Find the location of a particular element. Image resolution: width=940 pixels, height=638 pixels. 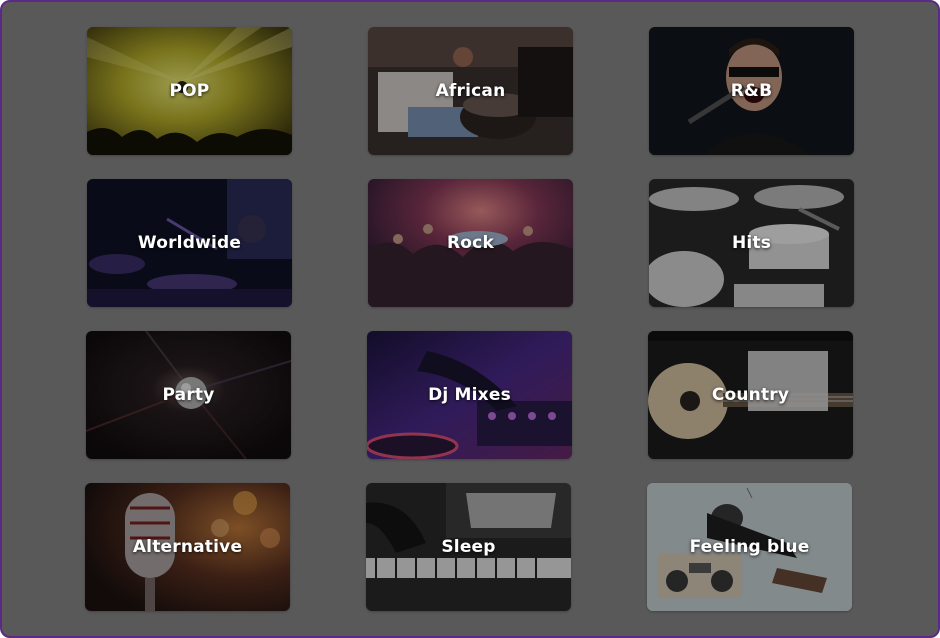

genre-label: Country is located at coordinates (750, 395).